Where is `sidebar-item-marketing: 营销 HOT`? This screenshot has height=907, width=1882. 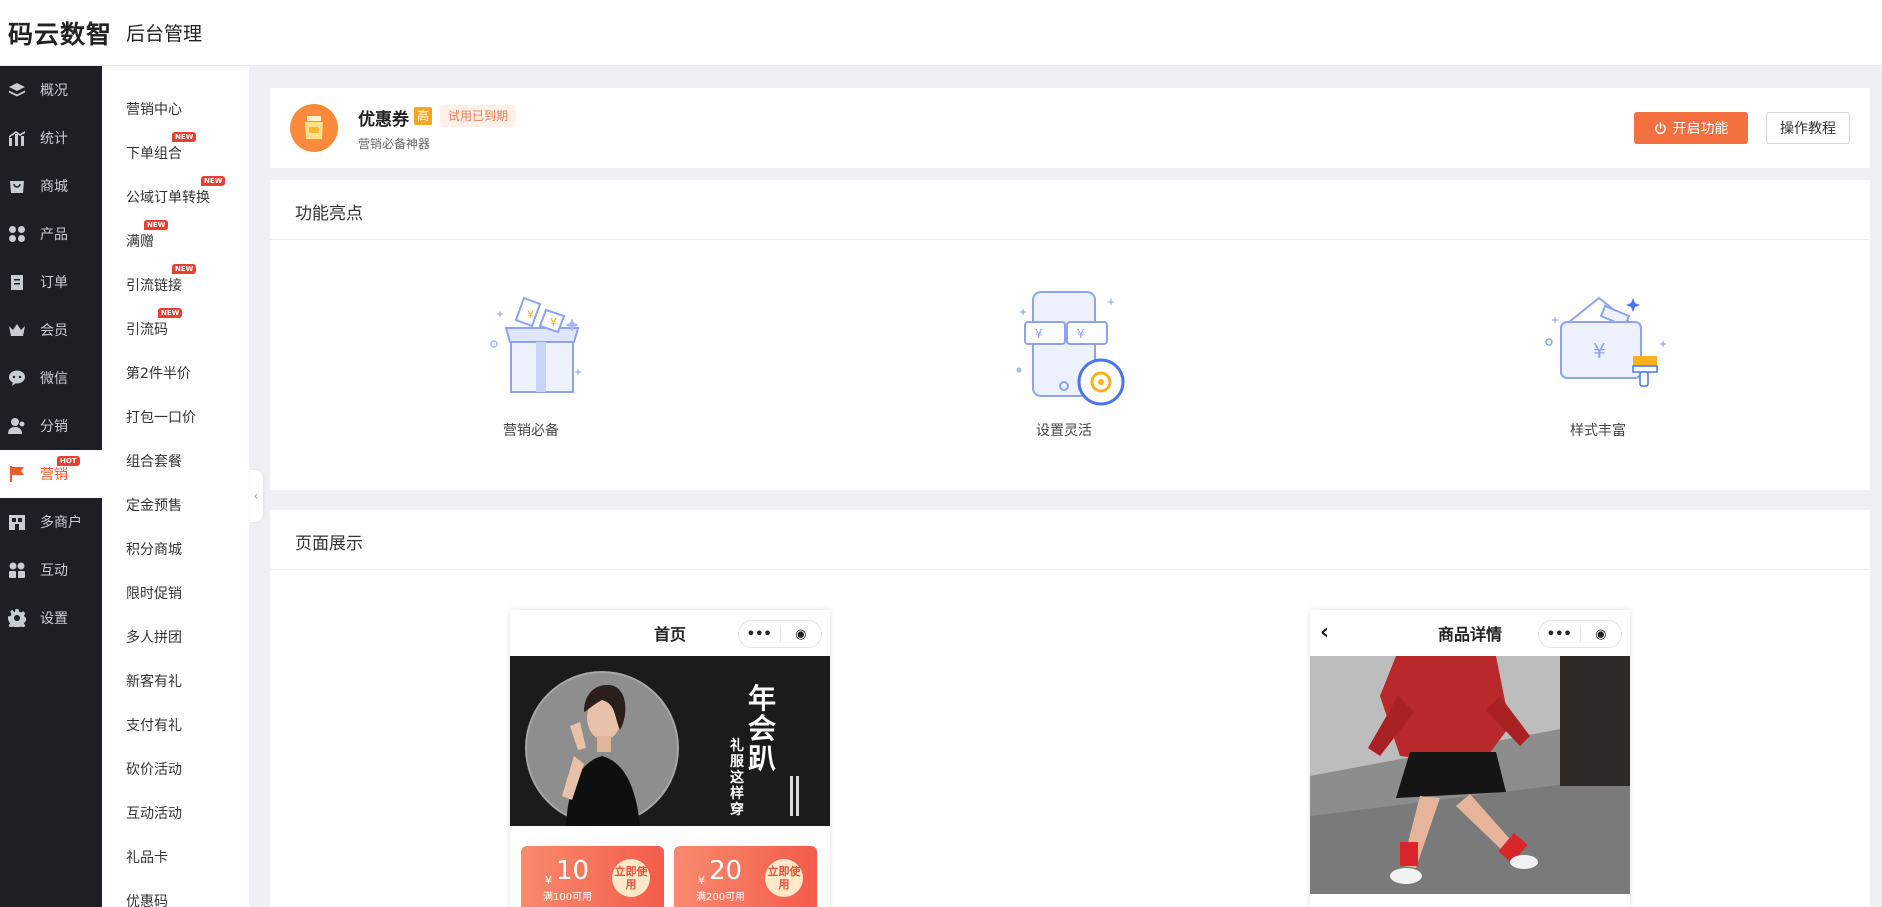 sidebar-item-marketing: 营销 HOT is located at coordinates (51, 474).